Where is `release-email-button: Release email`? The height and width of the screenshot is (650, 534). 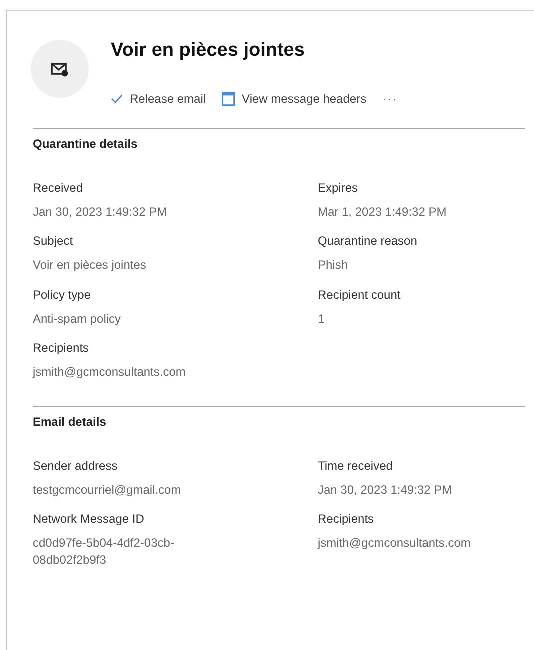
release-email-button: Release email is located at coordinates (158, 99).